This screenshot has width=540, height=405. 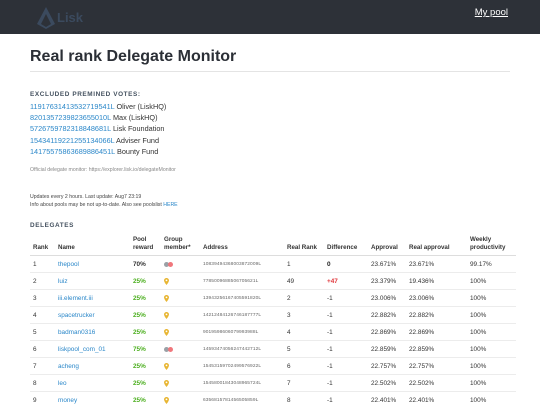 I want to click on cell-real-rank: 1, so click(x=304, y=264).